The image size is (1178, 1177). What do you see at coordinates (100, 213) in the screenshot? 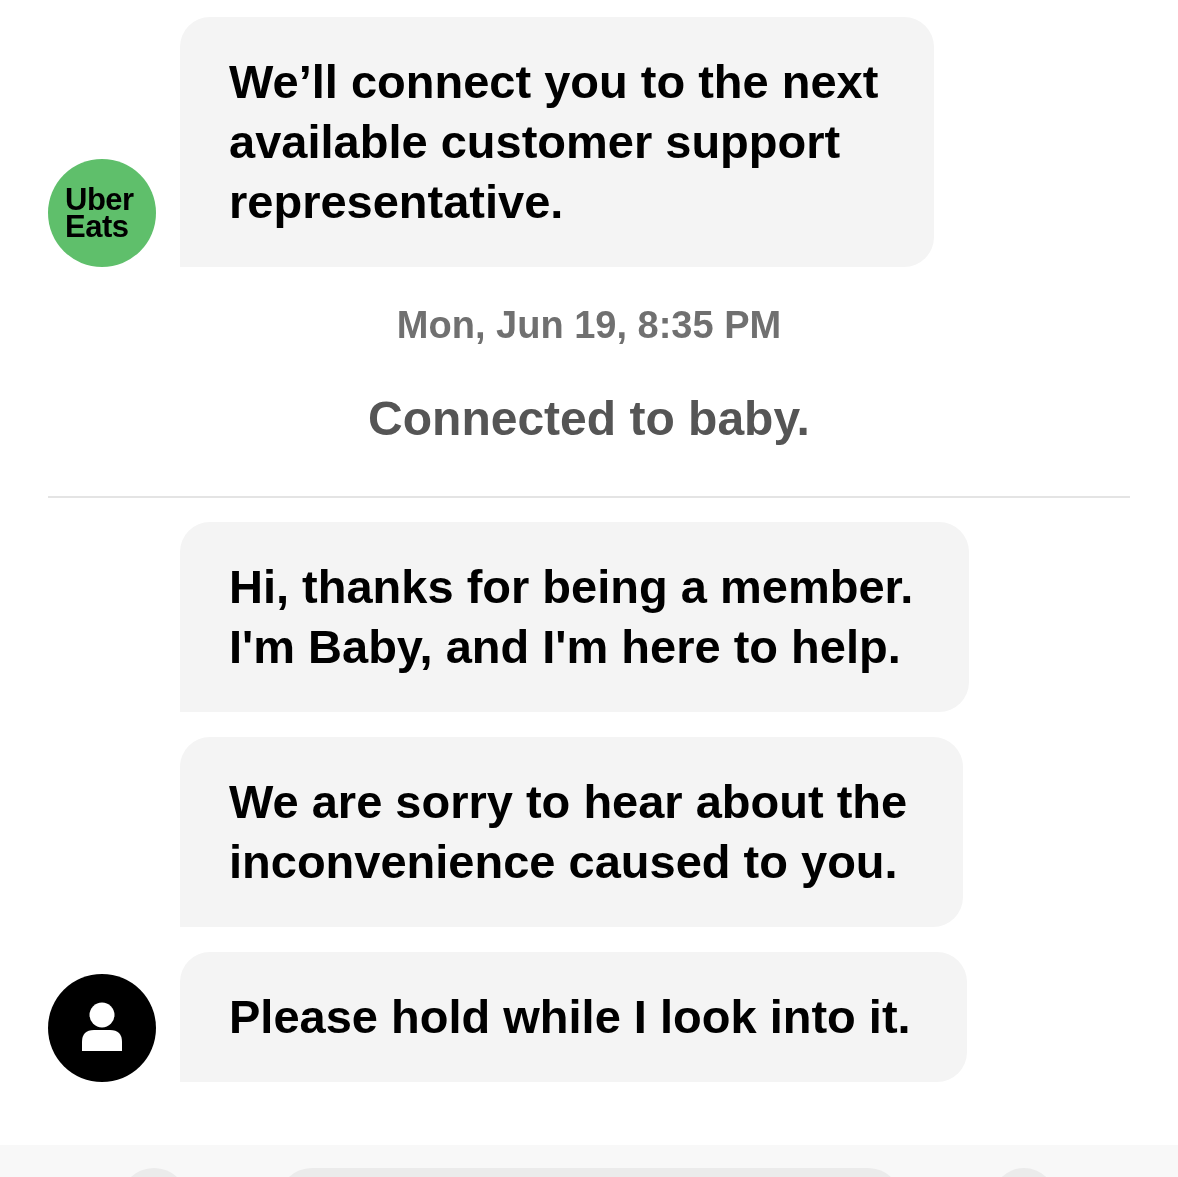
I see `logo-wordmark: Uber Eats` at bounding box center [100, 213].